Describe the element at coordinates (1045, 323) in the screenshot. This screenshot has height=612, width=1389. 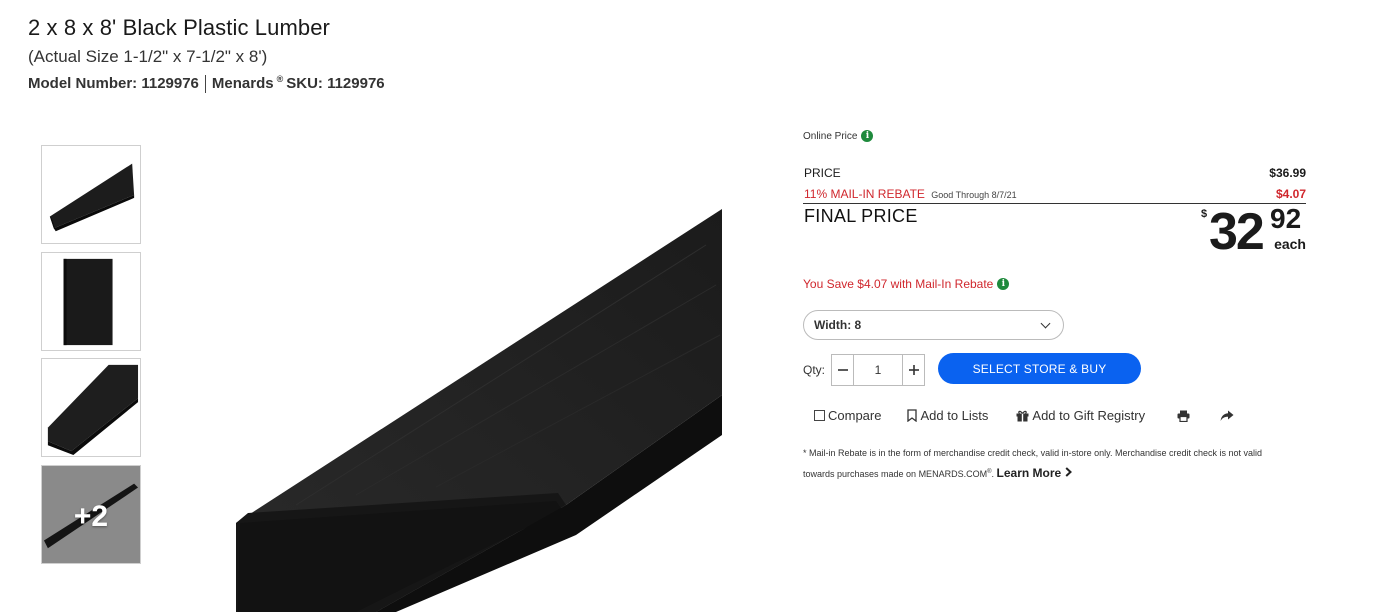
I see `chevron-down-icon` at that location.